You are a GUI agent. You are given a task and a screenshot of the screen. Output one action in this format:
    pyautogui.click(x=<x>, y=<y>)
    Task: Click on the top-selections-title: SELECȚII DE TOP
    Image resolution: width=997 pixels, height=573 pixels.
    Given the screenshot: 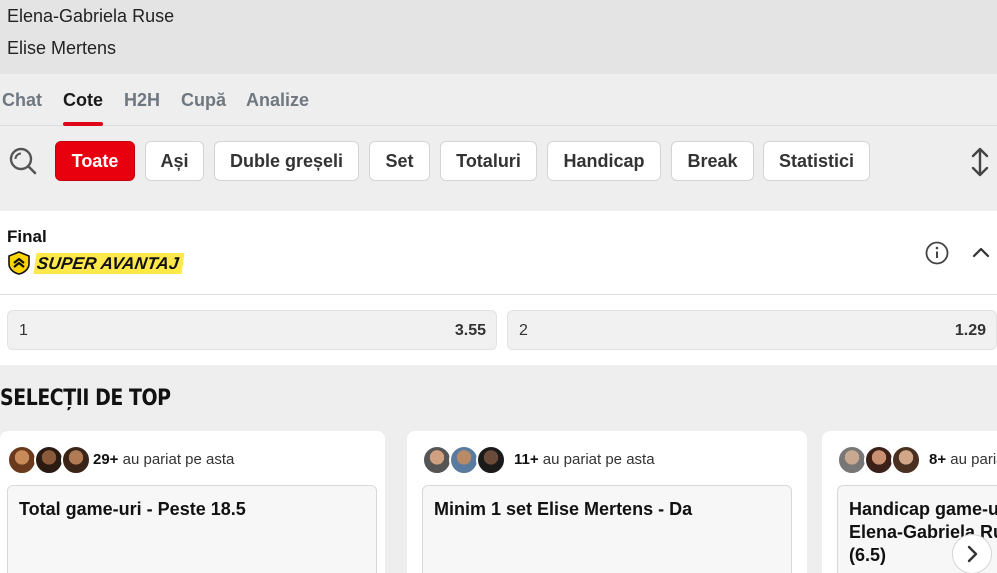 What is the action you would take?
    pyautogui.click(x=85, y=398)
    